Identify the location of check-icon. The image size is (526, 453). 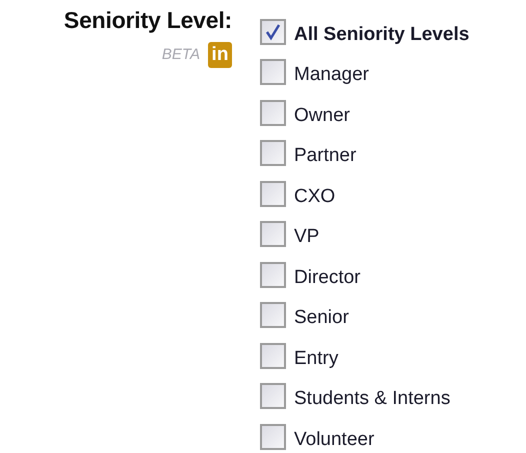
(273, 31).